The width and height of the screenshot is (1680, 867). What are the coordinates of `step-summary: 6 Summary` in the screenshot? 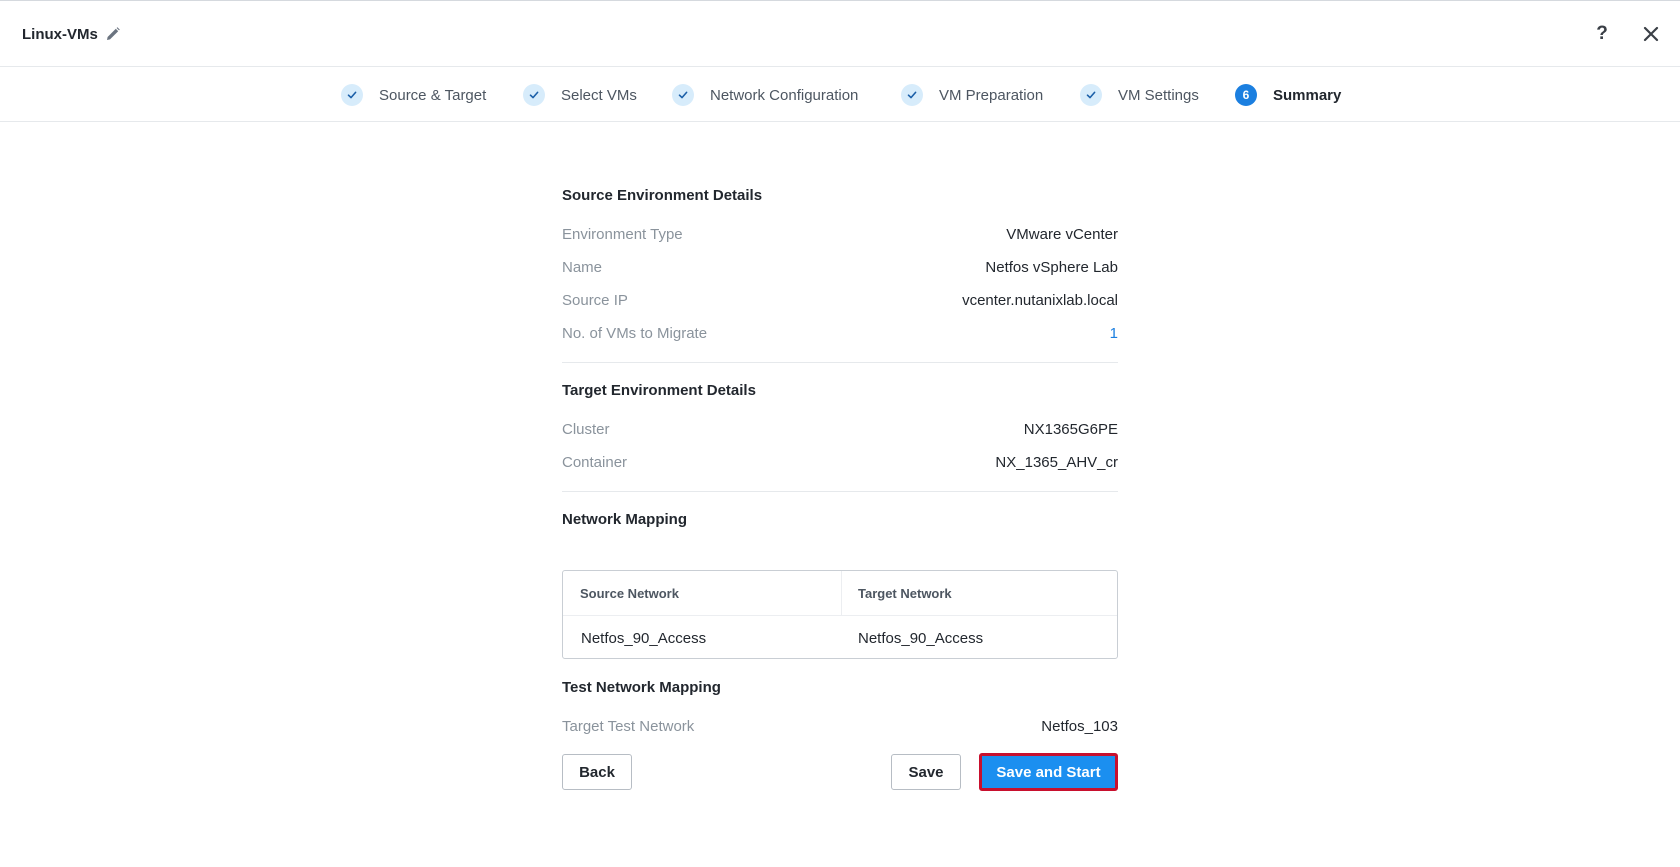 It's located at (1288, 95).